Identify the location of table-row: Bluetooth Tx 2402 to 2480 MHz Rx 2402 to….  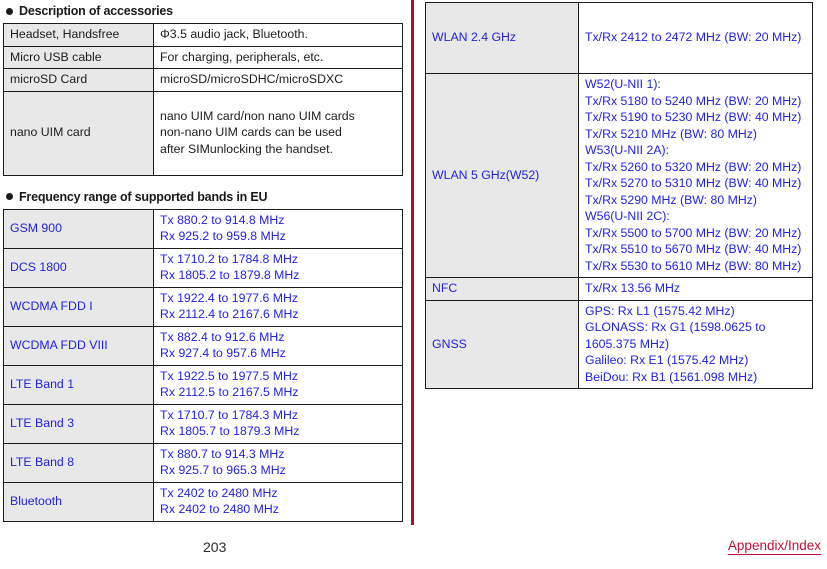
(203, 501).